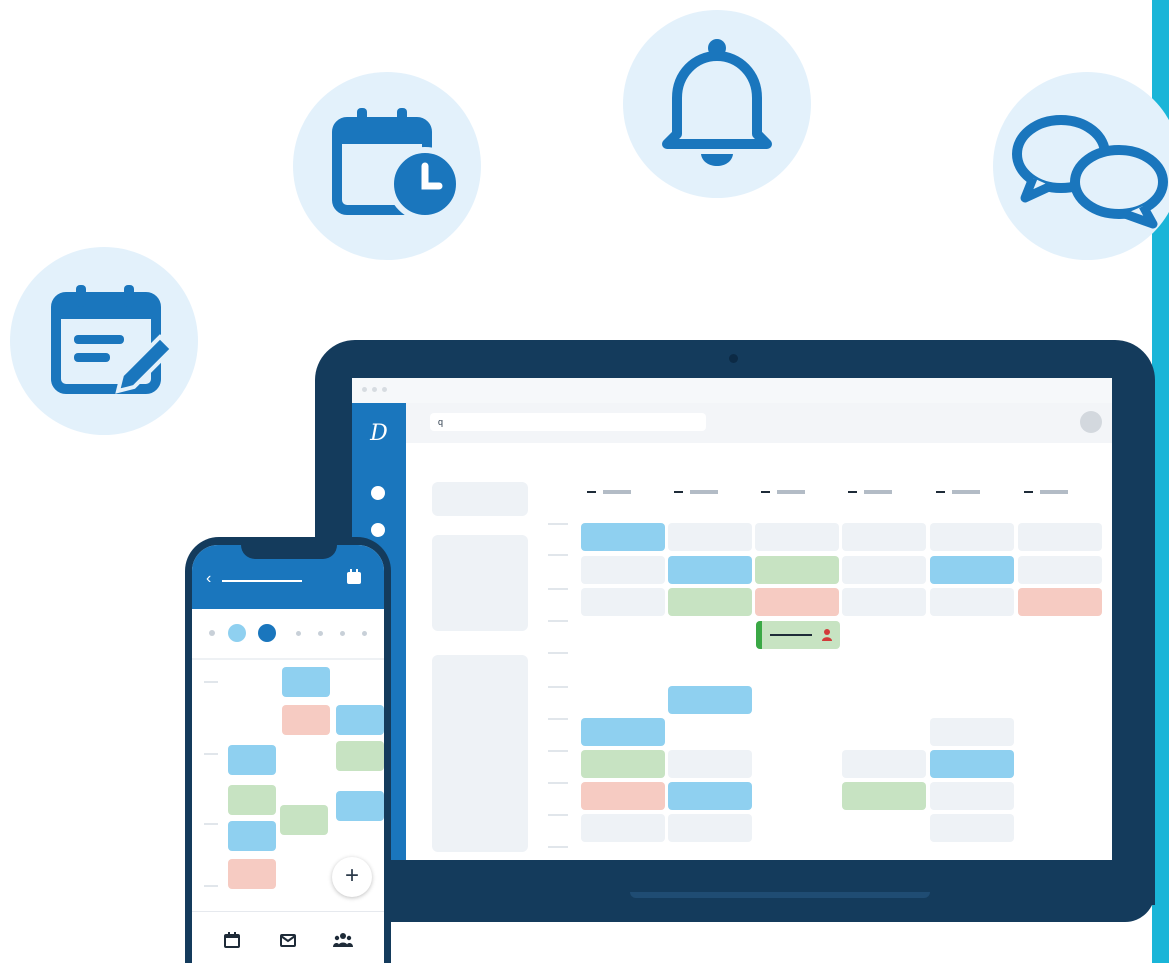  I want to click on laptop-camera, so click(733, 358).